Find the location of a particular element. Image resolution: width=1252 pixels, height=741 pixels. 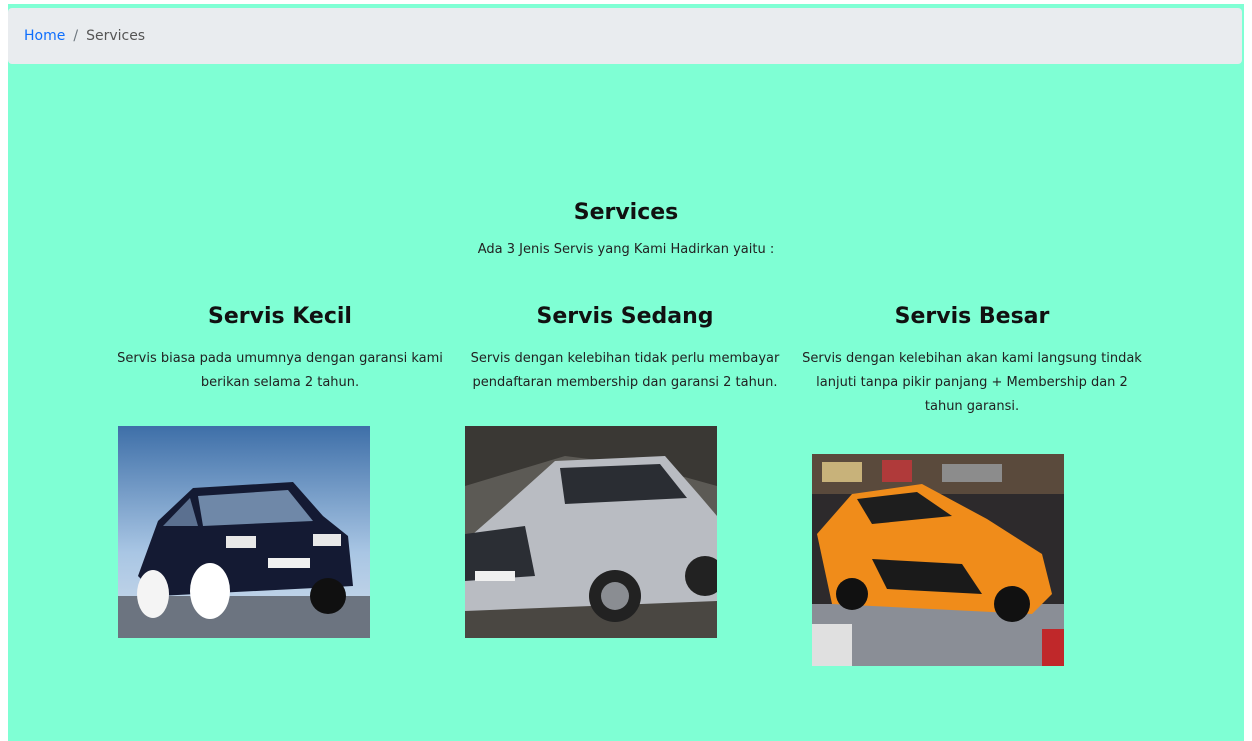

service-title: Servis Sedang is located at coordinates (625, 316).